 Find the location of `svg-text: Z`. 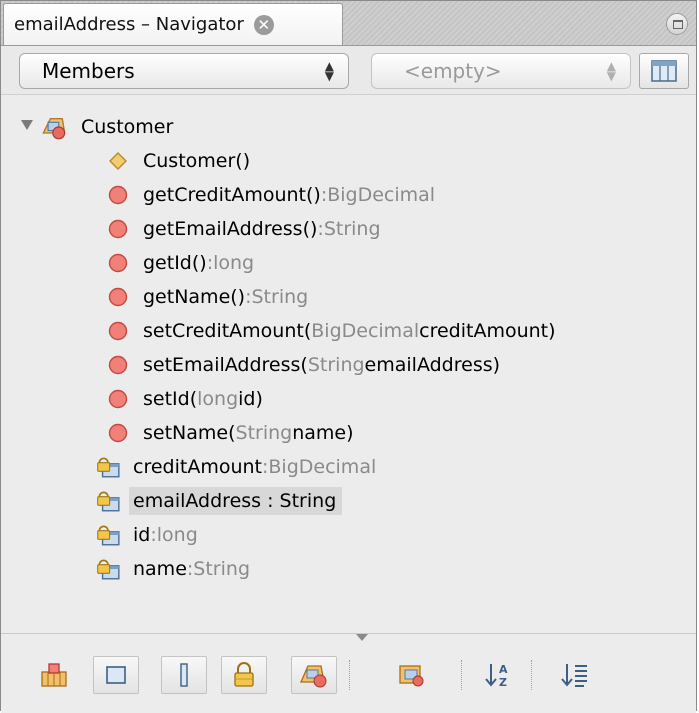

svg-text: Z is located at coordinates (503, 682).